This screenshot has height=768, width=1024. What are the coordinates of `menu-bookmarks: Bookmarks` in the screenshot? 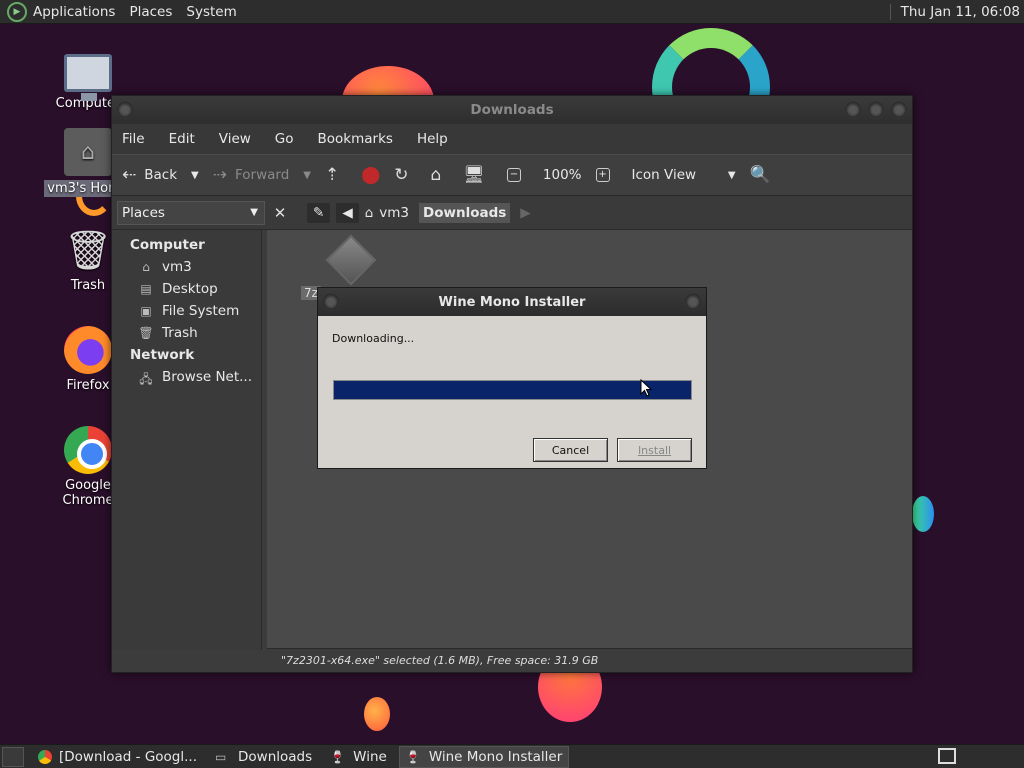 It's located at (355, 139).